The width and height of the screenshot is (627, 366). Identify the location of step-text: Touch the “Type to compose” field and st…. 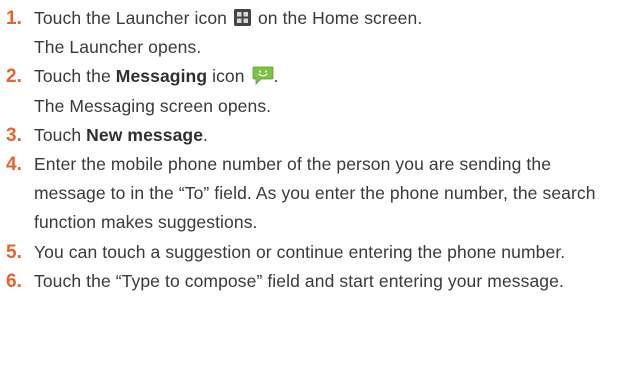
(299, 280).